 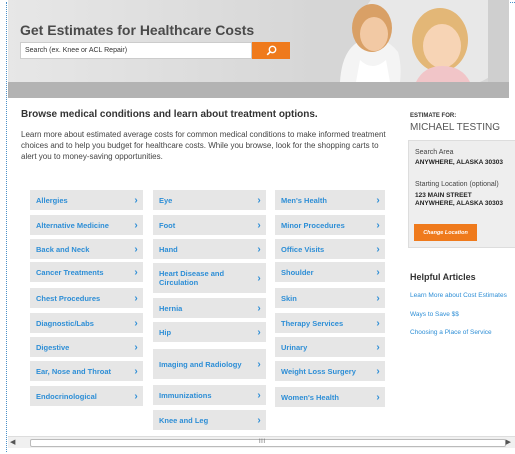 I want to click on category-back-and-neck: Back and Neck ›, so click(x=86, y=249).